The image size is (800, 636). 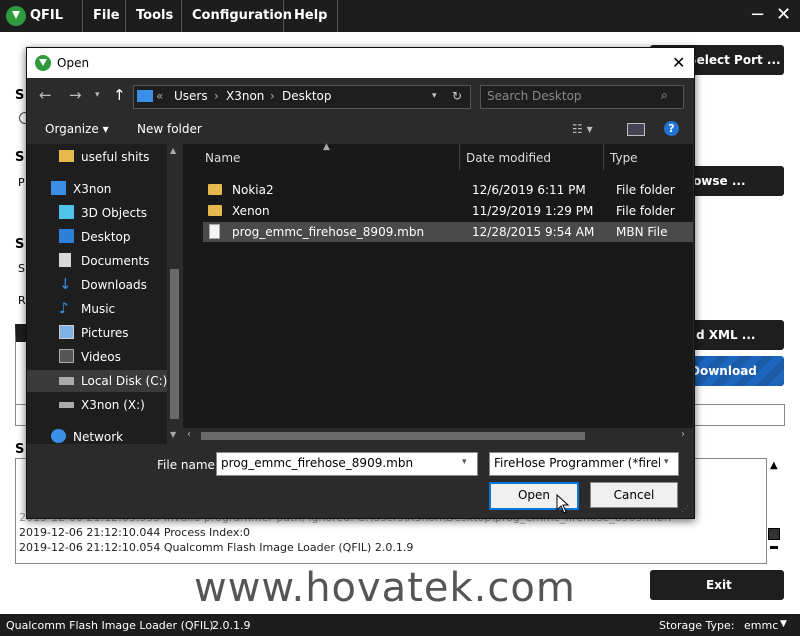 What do you see at coordinates (457, 96) in the screenshot?
I see `refresh-icon: ↻` at bounding box center [457, 96].